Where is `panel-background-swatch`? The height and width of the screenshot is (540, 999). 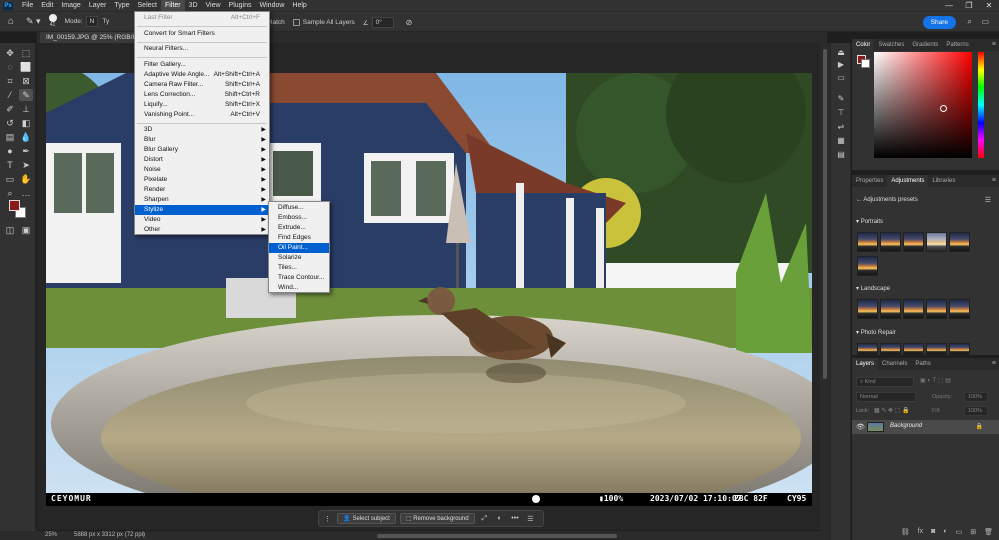 panel-background-swatch is located at coordinates (865, 63).